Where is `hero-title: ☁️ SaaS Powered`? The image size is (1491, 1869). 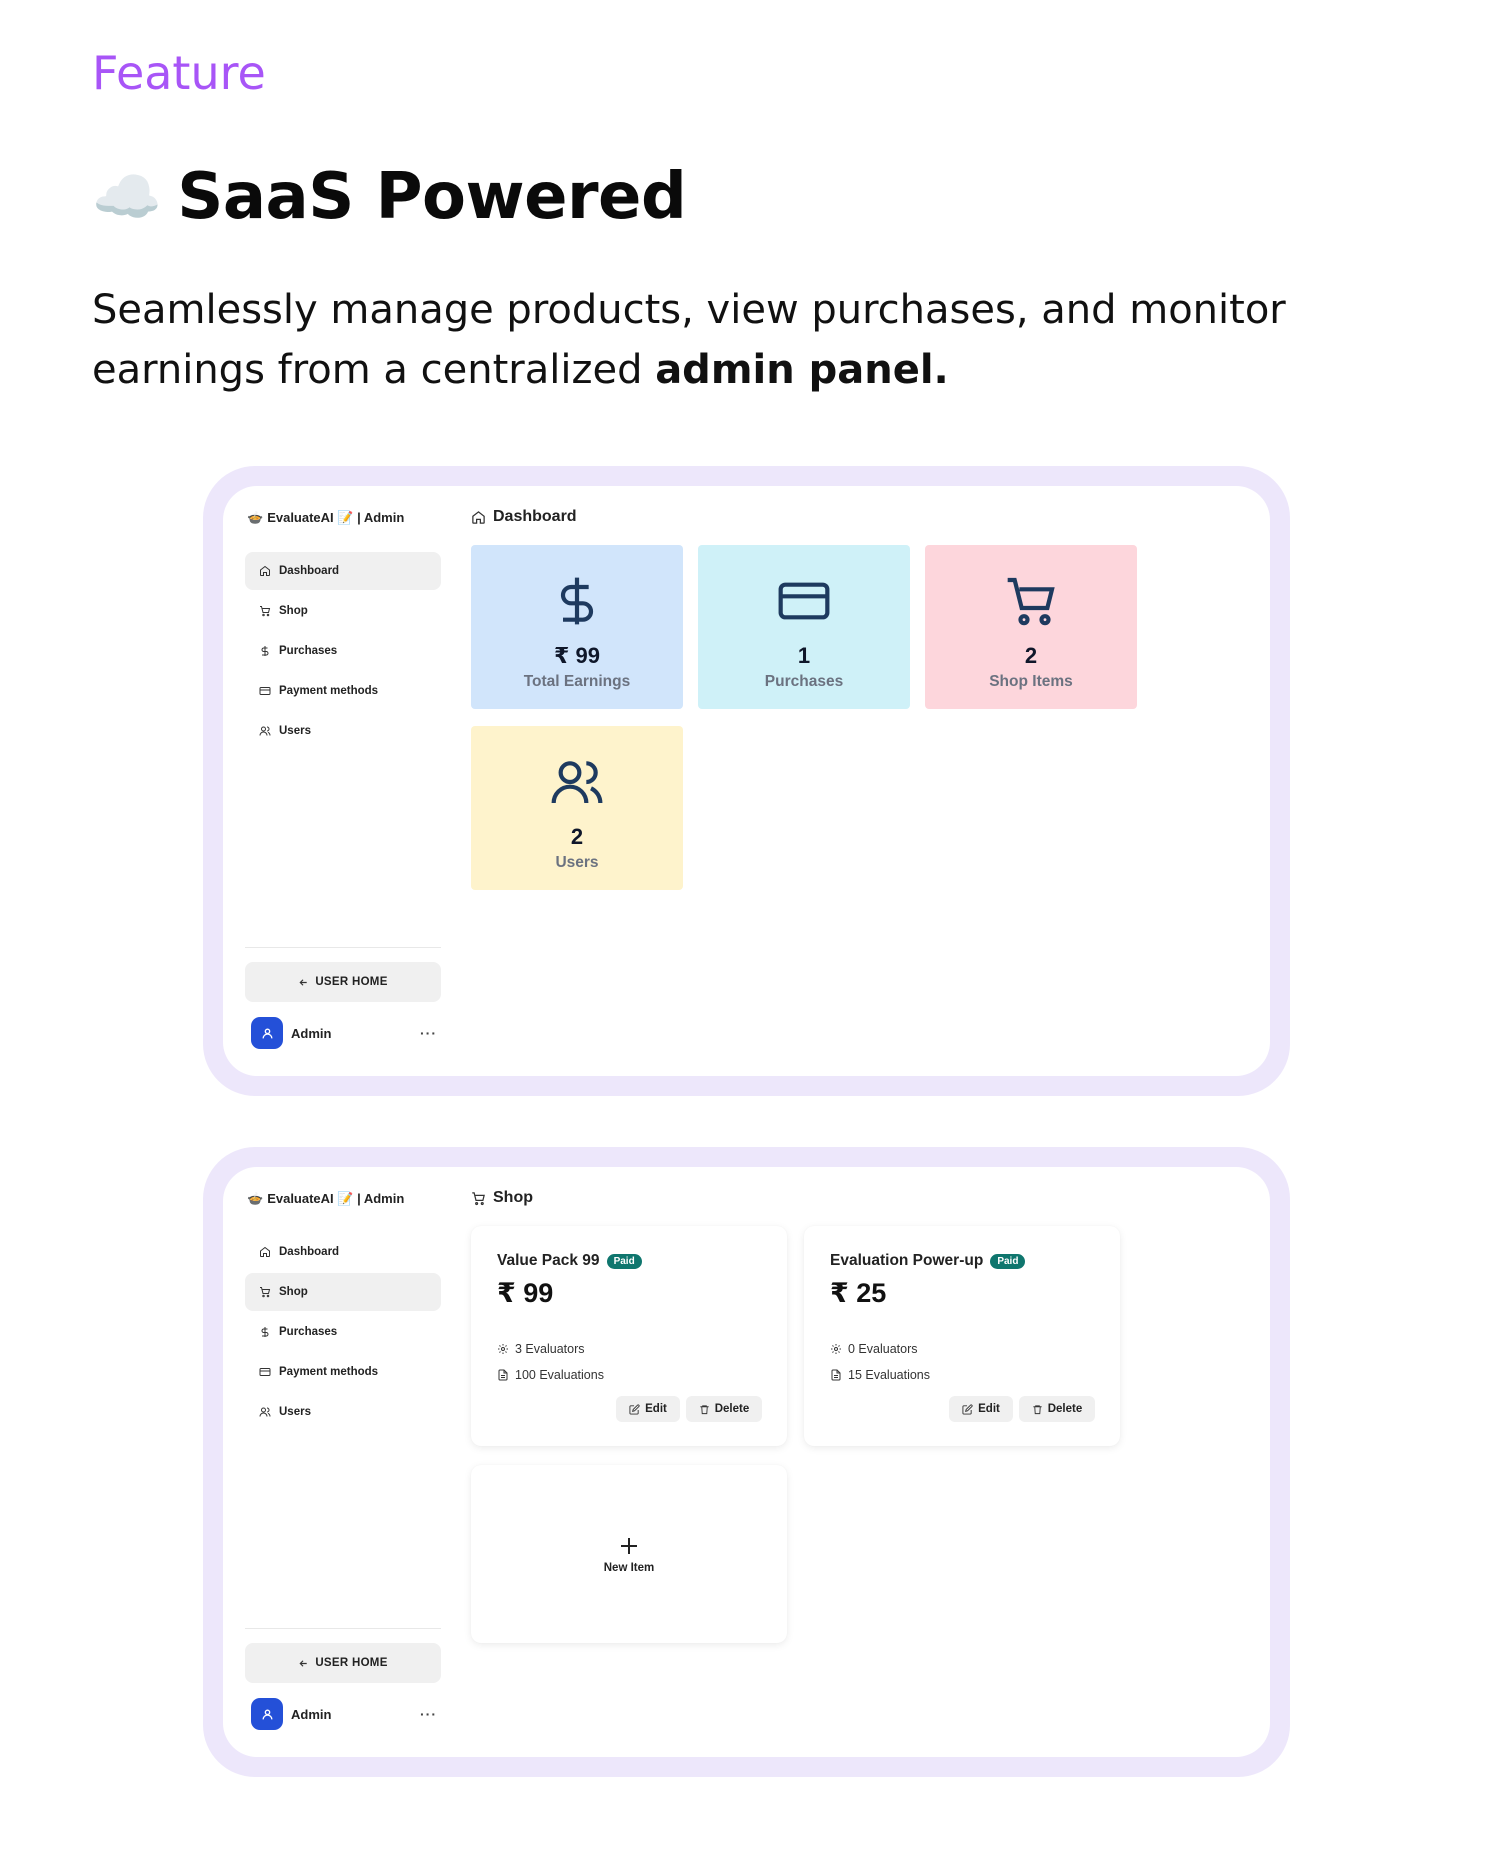 hero-title: ☁️ SaaS Powered is located at coordinates (389, 197).